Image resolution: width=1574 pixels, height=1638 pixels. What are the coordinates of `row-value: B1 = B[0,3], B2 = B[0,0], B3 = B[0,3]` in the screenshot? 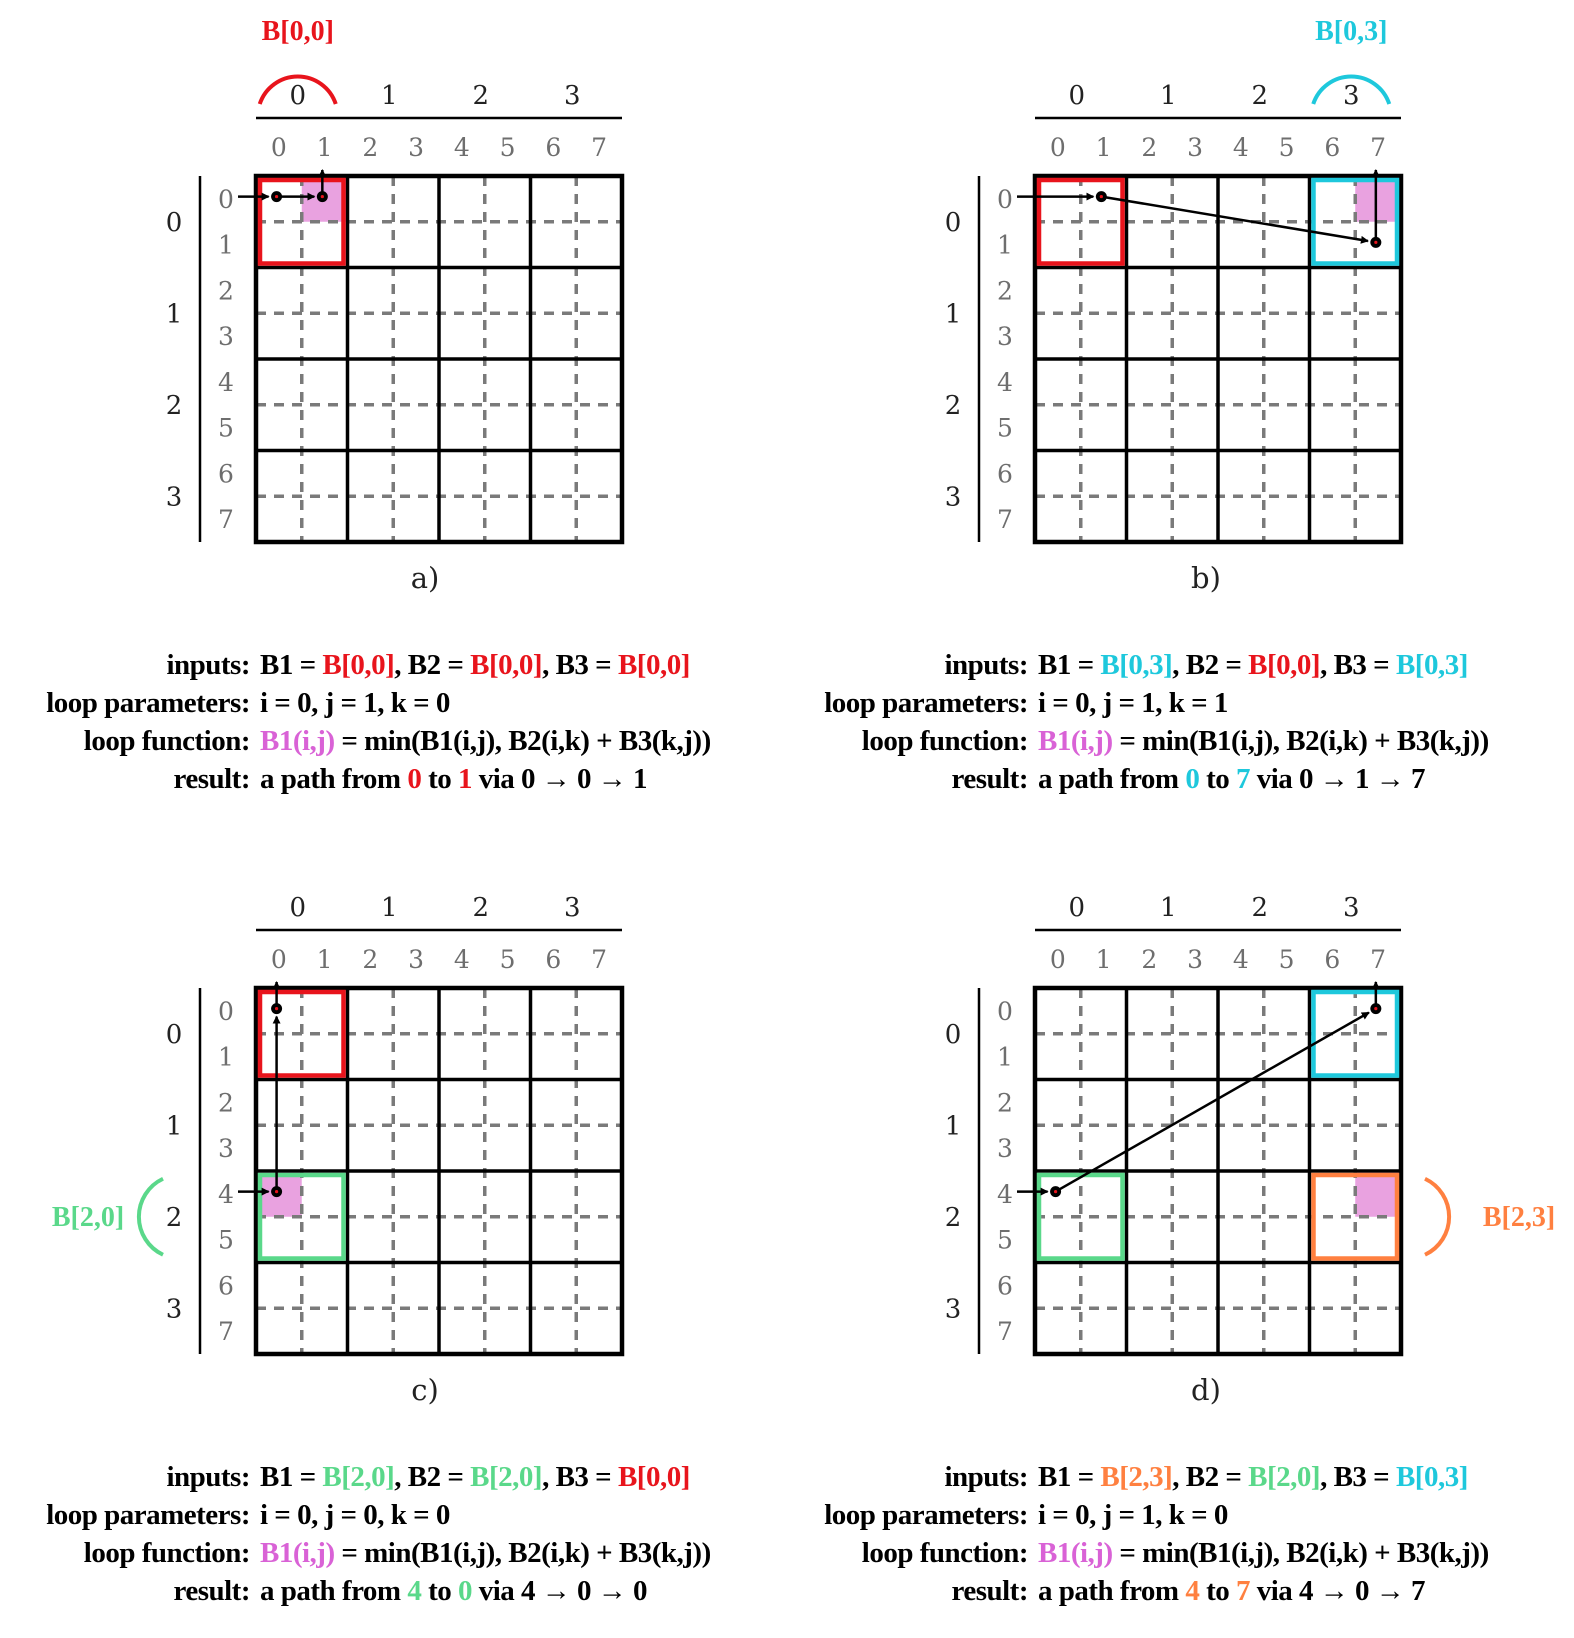 It's located at (1253, 665).